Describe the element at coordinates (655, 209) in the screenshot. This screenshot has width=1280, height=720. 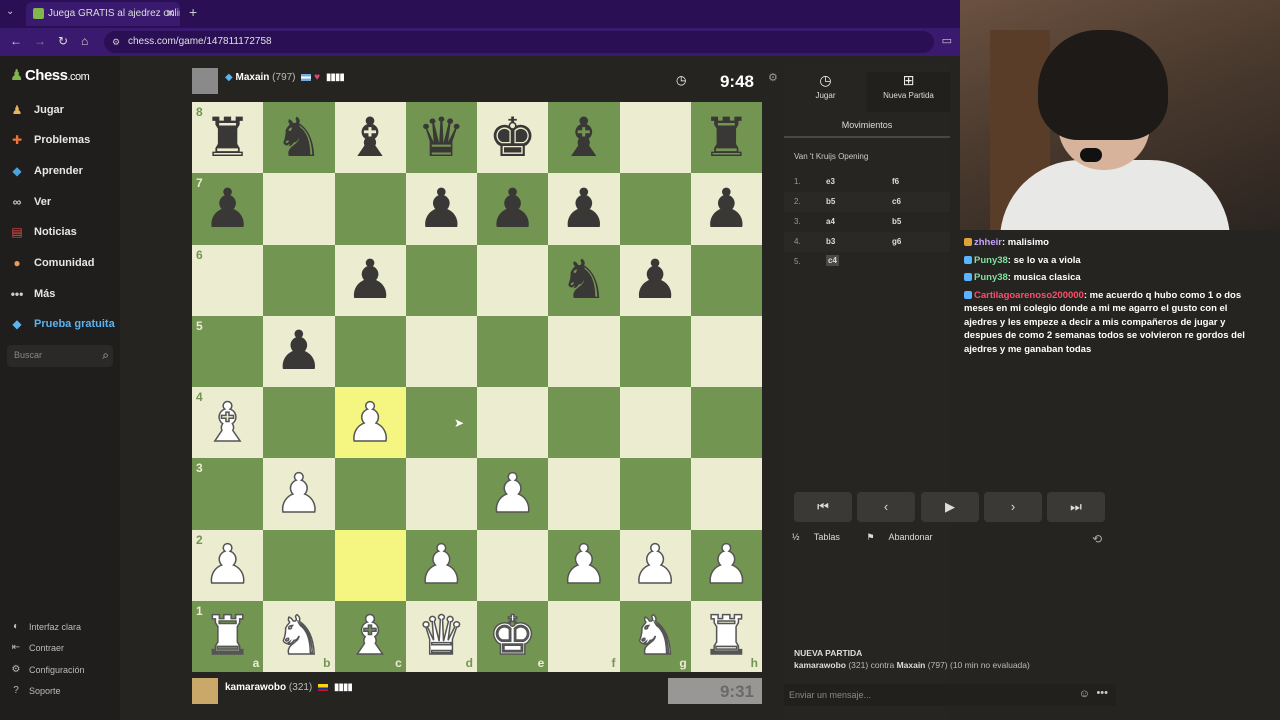
I see `square-g7` at that location.